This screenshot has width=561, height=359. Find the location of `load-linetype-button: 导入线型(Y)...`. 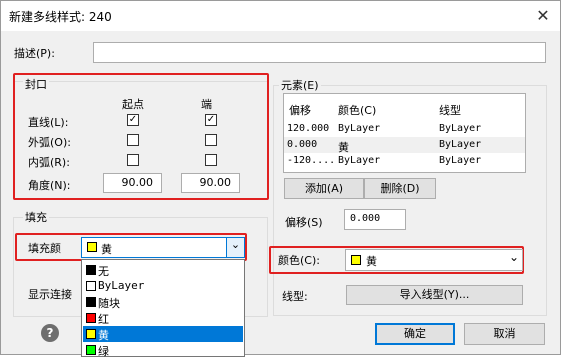

load-linetype-button: 导入线型(Y)... is located at coordinates (434, 295).